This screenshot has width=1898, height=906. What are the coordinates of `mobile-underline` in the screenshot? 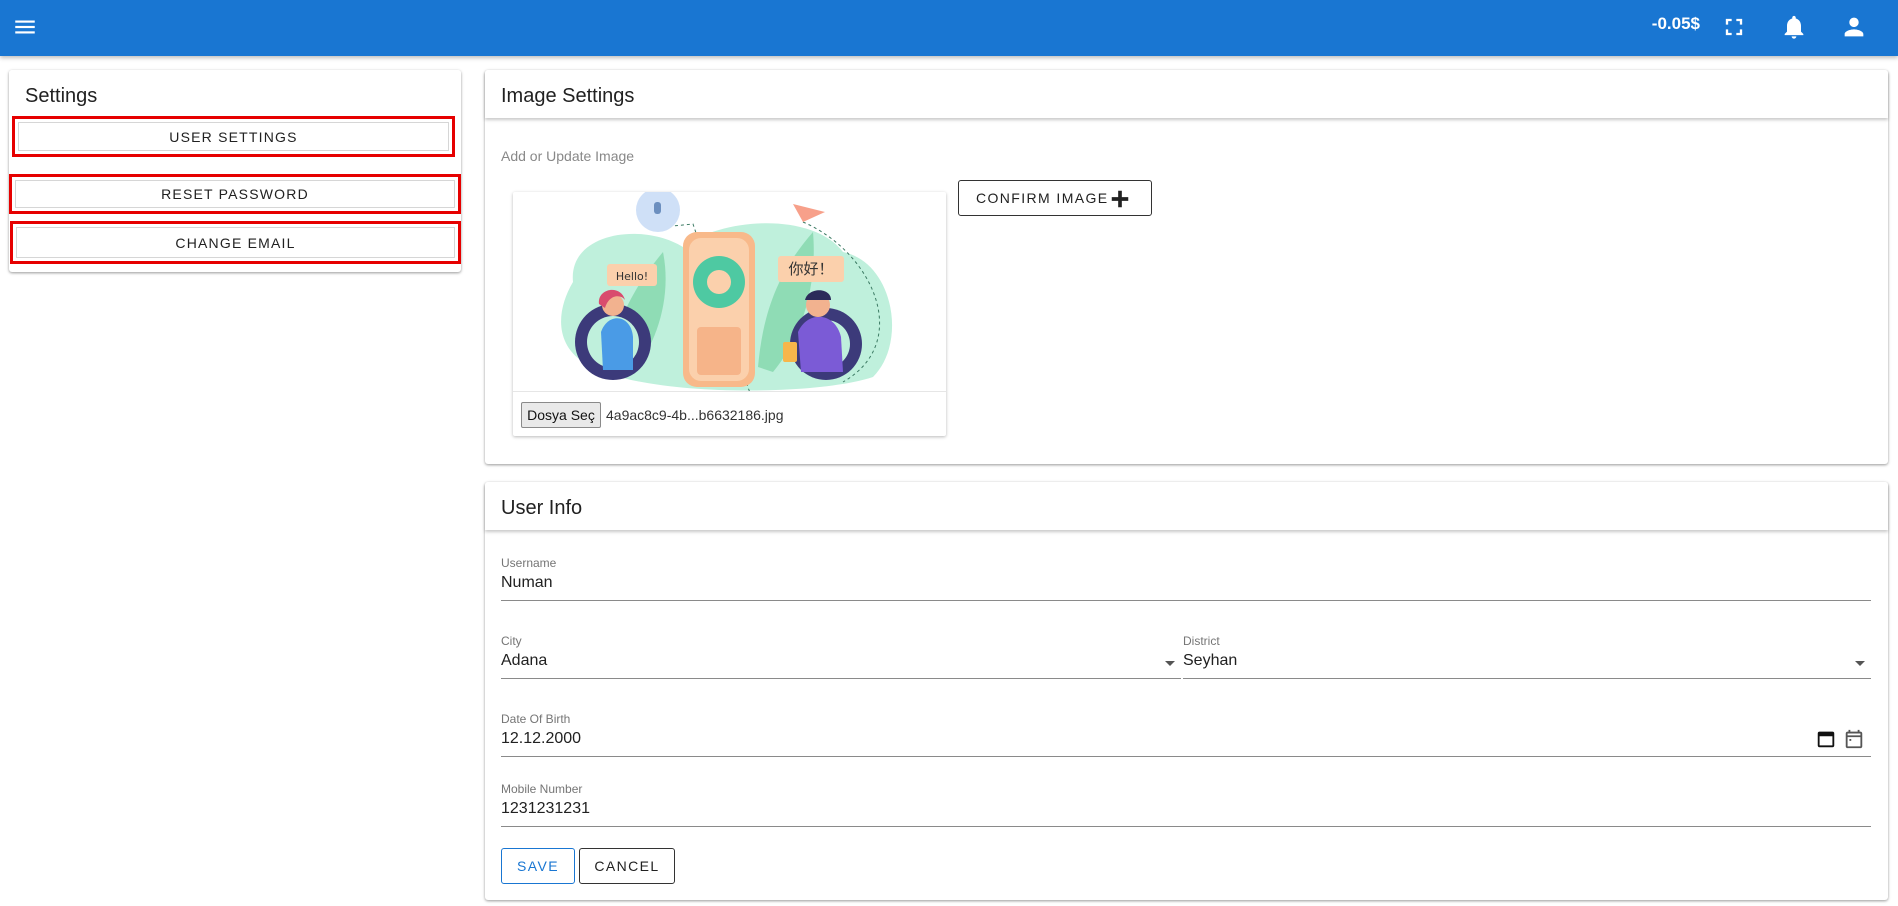 It's located at (1186, 826).